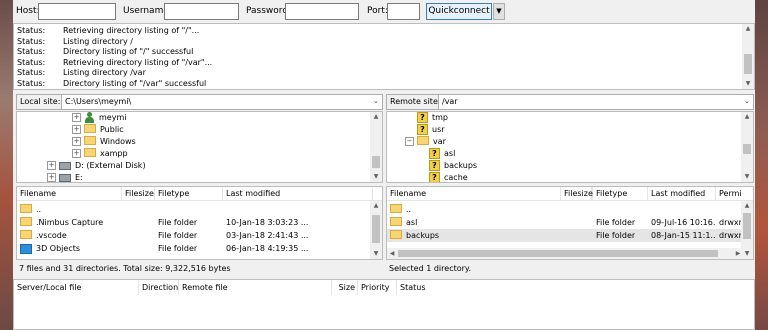 Image resolution: width=768 pixels, height=330 pixels. I want to click on tree-item-d-external-disk: + D: (External Disk), so click(96, 166).